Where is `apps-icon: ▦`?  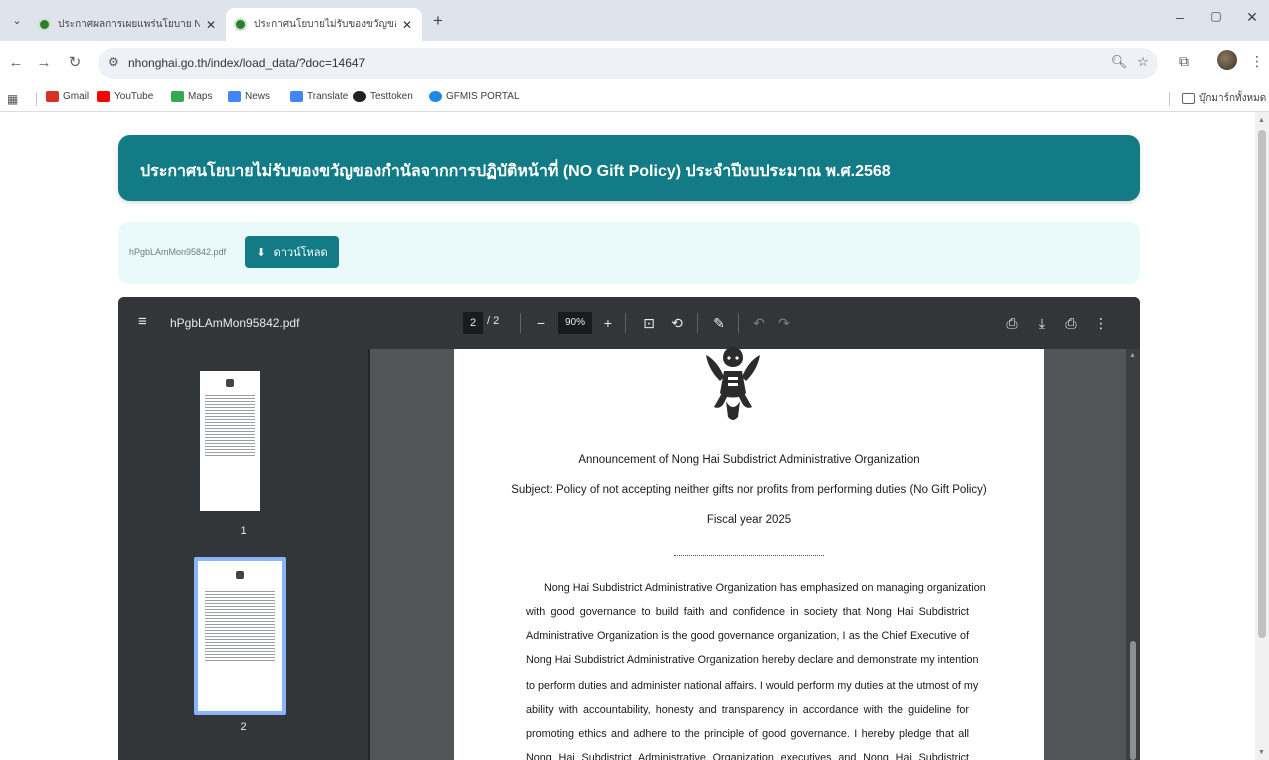 apps-icon: ▦ is located at coordinates (12, 99).